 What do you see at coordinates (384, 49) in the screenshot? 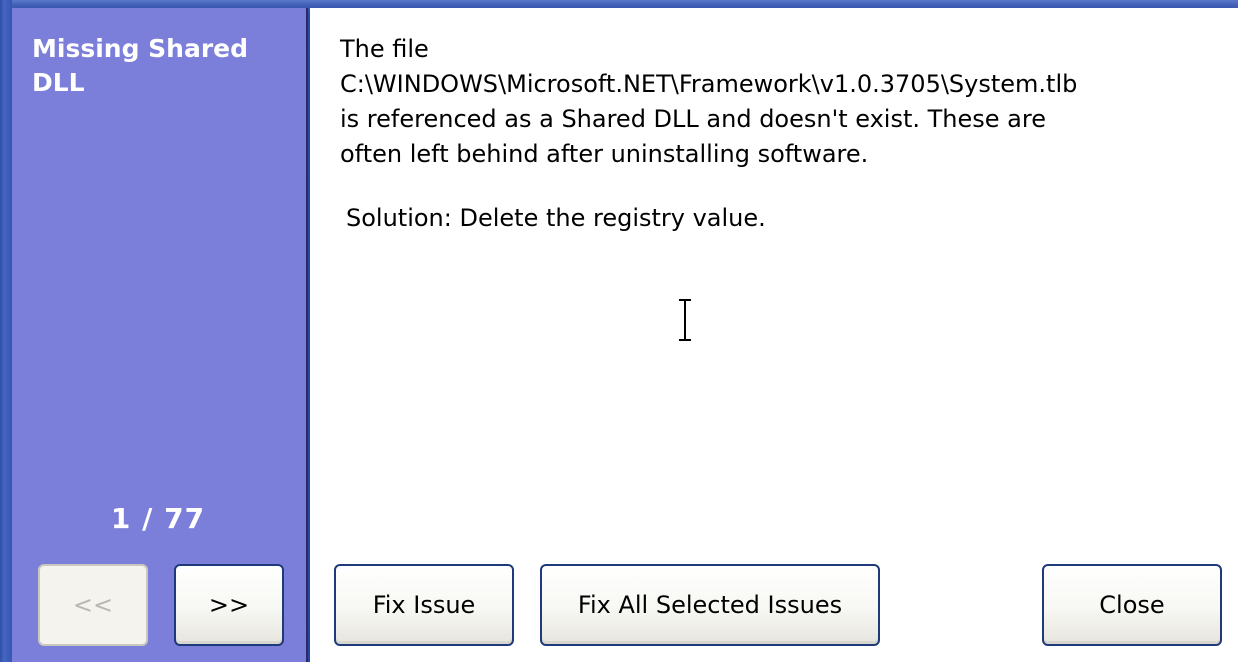
I see `description-line: The file` at bounding box center [384, 49].